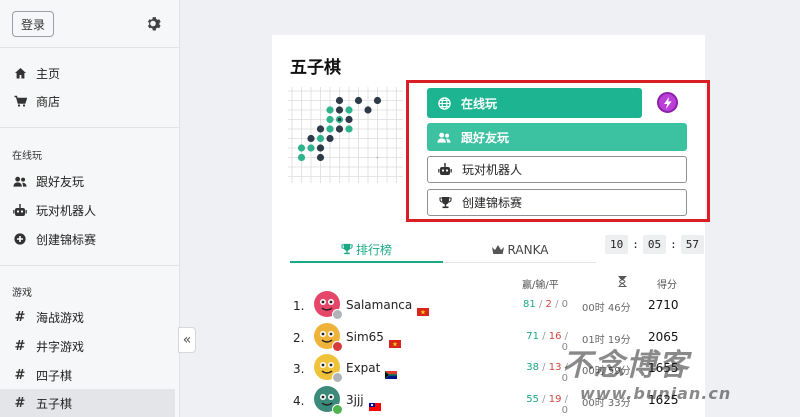 The width and height of the screenshot is (800, 417). What do you see at coordinates (555, 399) in the screenshot?
I see `losses: 19` at bounding box center [555, 399].